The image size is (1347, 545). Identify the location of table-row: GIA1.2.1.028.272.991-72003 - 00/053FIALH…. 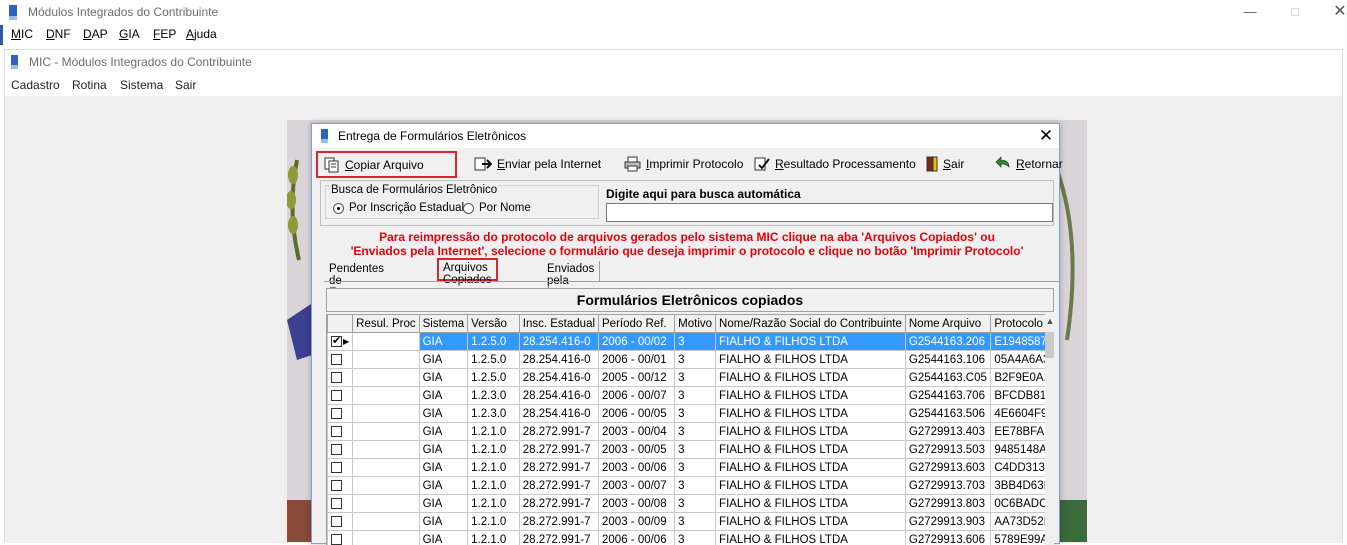
(691, 450).